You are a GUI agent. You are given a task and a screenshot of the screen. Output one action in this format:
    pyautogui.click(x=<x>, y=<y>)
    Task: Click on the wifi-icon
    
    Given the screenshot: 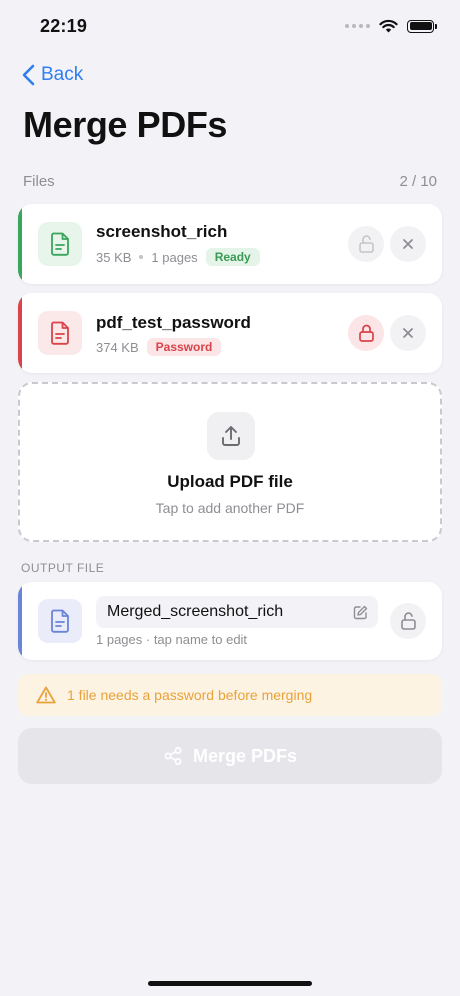 What is the action you would take?
    pyautogui.click(x=388, y=26)
    